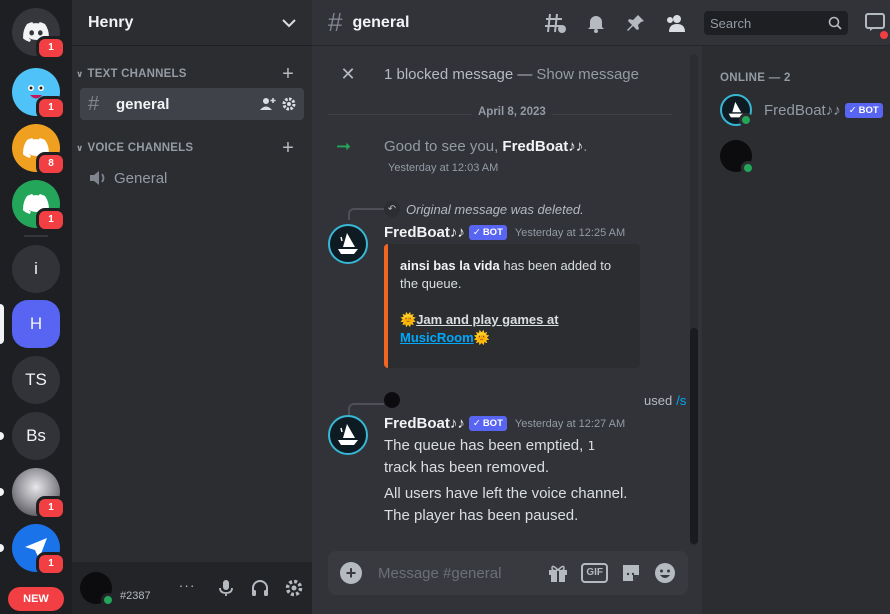  I want to click on selected-server-pill, so click(2, 324).